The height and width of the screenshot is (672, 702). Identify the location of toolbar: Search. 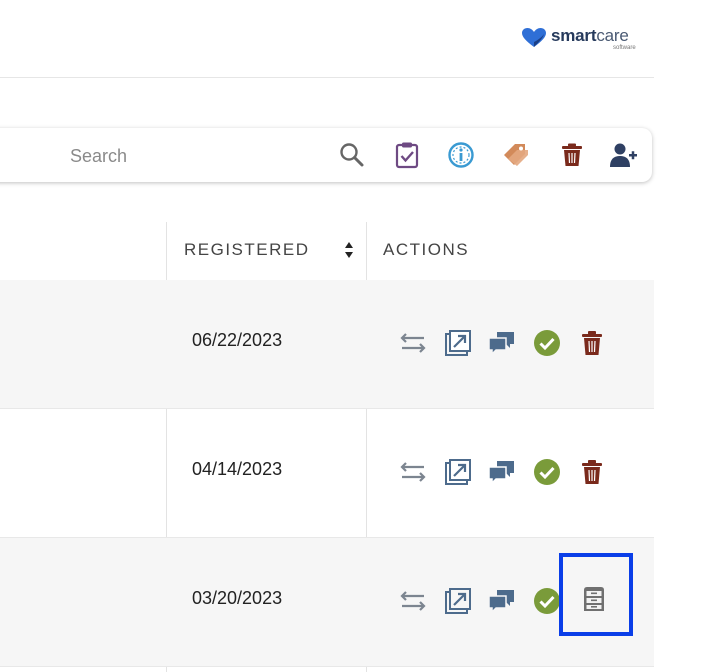
(326, 155).